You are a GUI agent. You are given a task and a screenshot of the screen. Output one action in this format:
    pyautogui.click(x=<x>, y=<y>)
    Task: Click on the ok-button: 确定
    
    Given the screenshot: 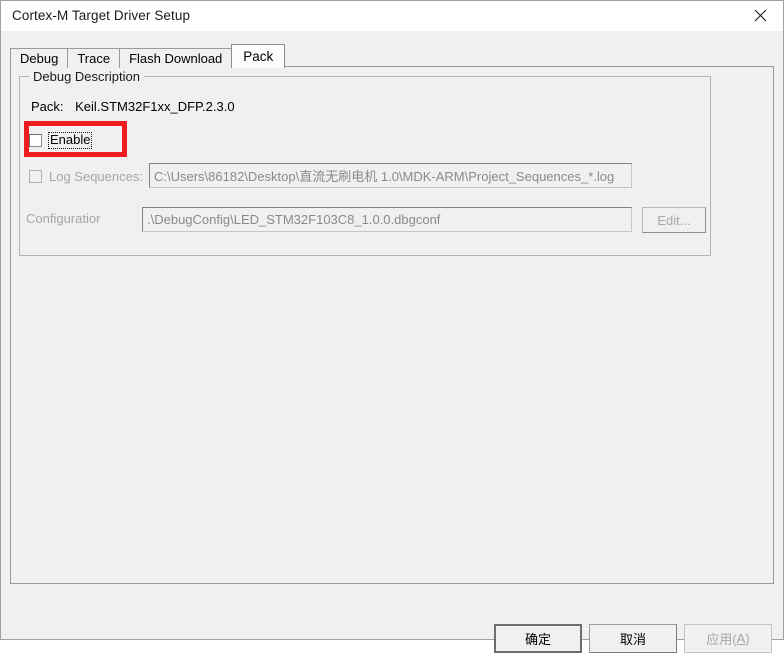 What is the action you would take?
    pyautogui.click(x=538, y=638)
    